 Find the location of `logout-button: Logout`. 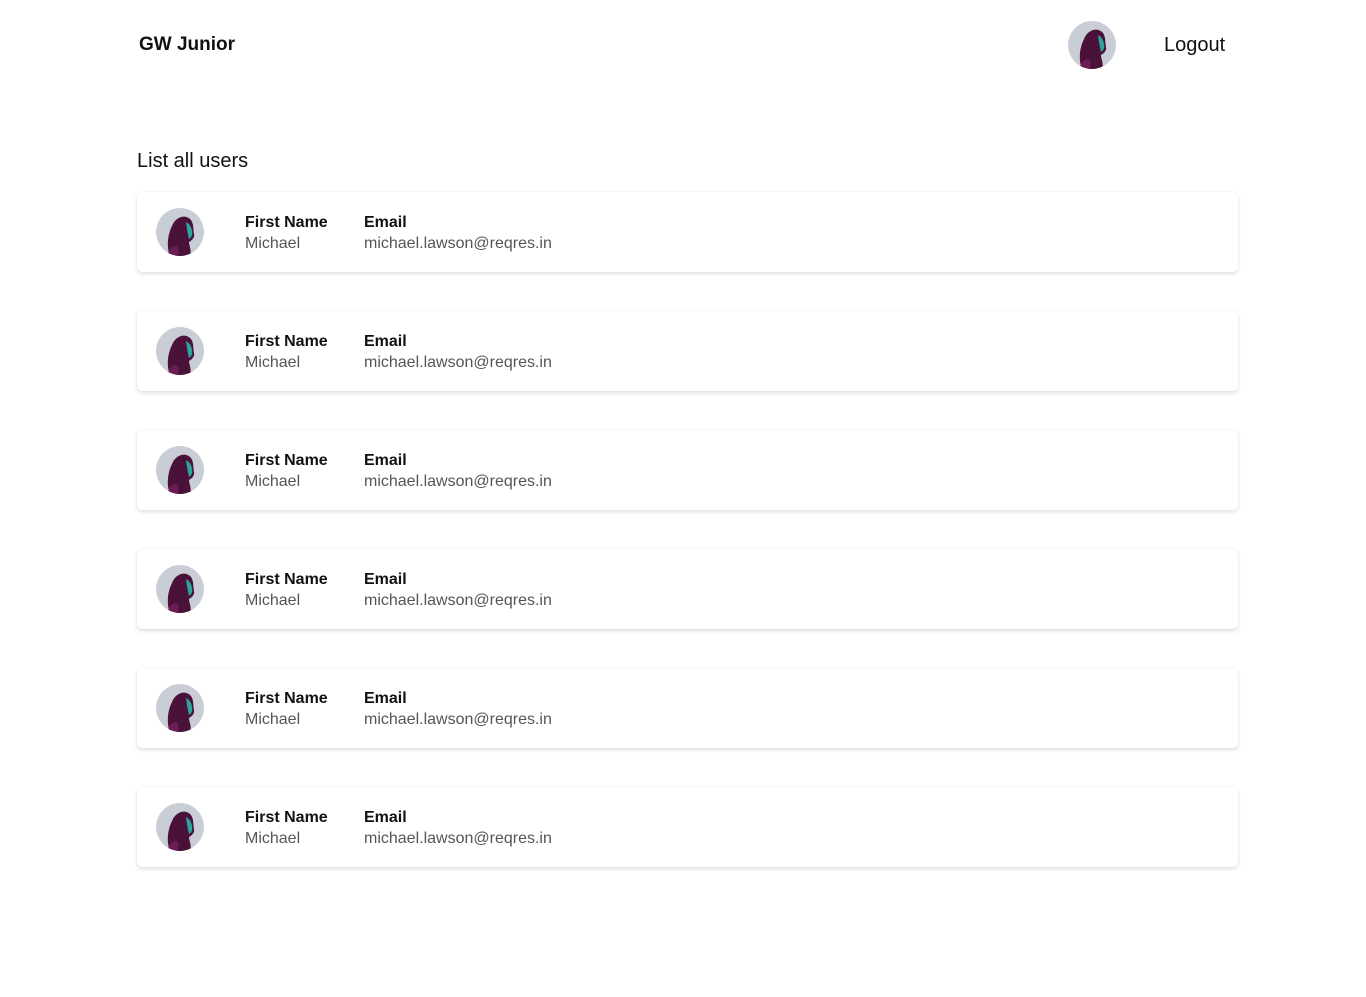

logout-button: Logout is located at coordinates (1194, 45).